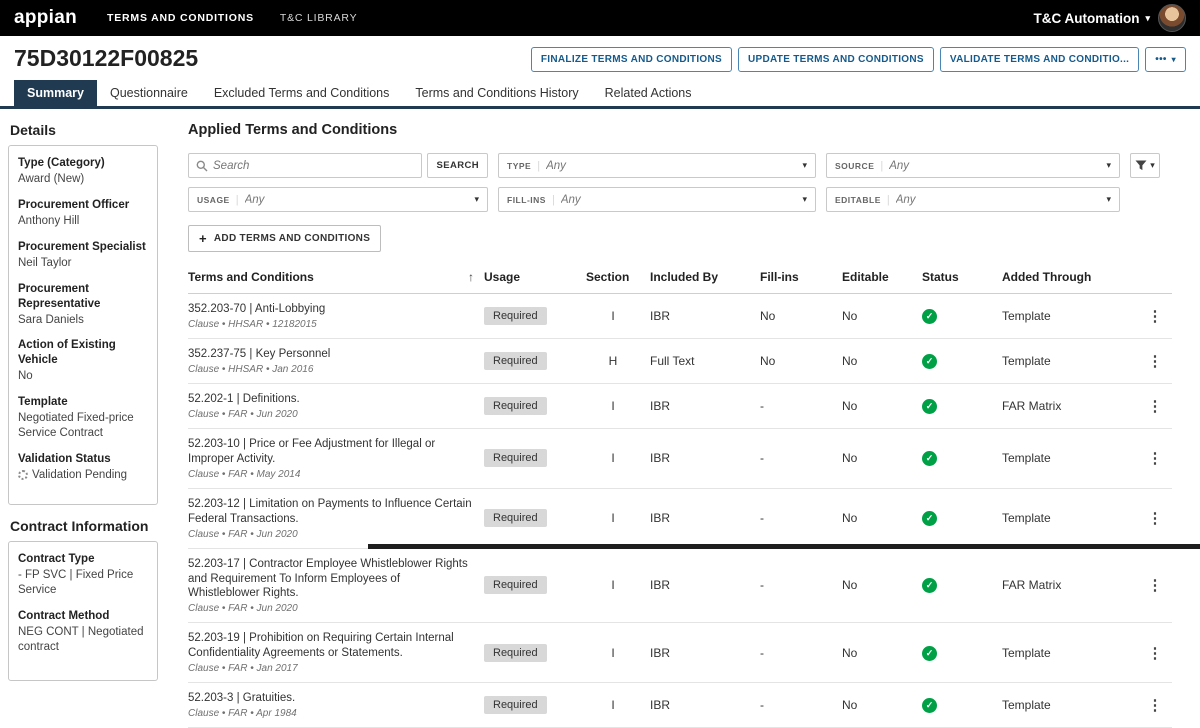 The height and width of the screenshot is (728, 1200). I want to click on column-header-included-by: Included By, so click(700, 277).